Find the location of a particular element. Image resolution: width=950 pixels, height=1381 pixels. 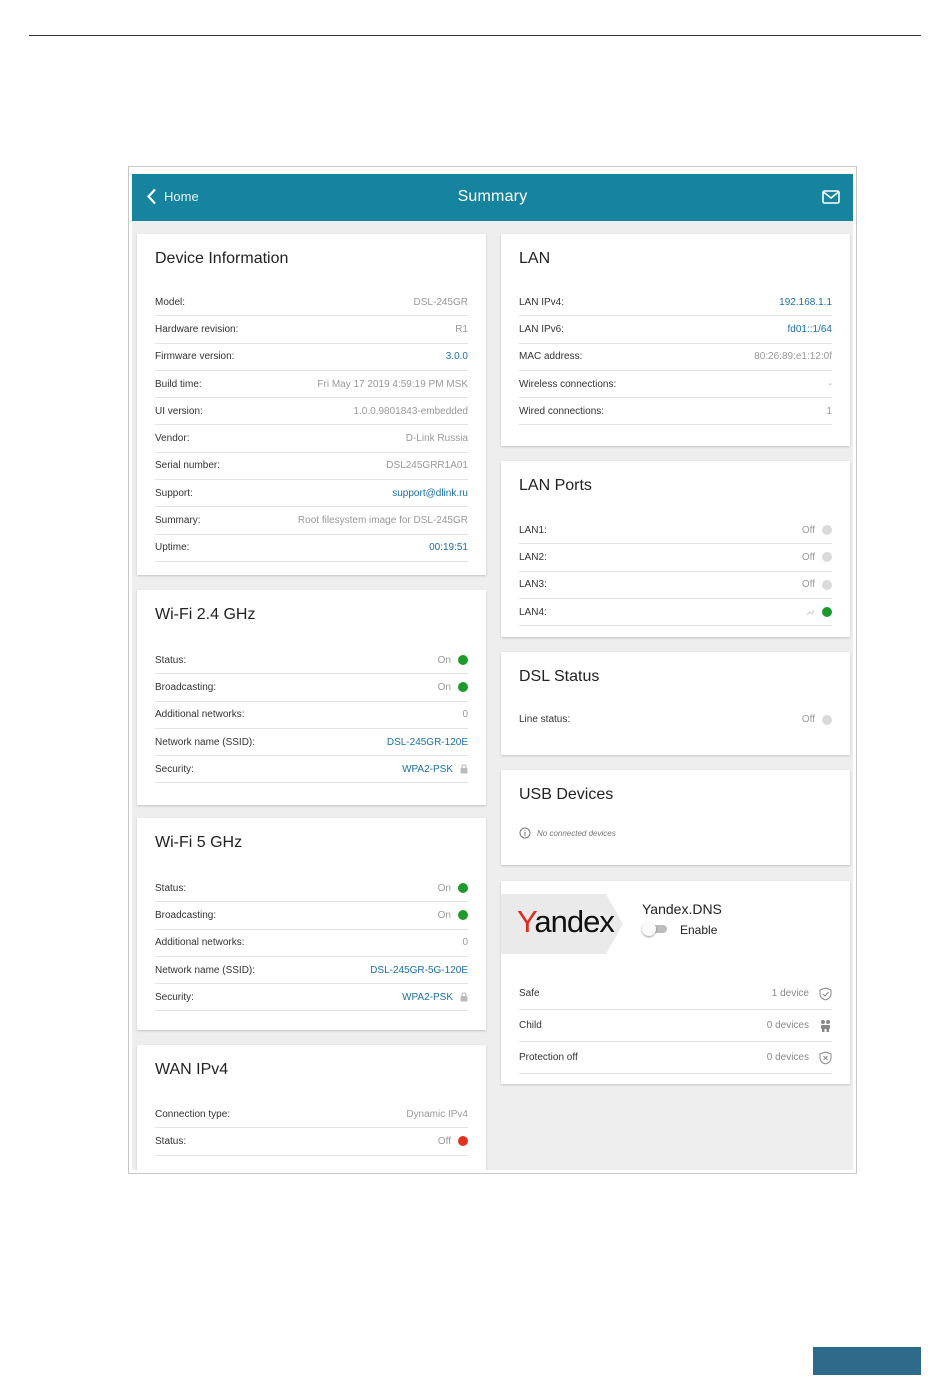

page-corner-tab is located at coordinates (867, 1361).